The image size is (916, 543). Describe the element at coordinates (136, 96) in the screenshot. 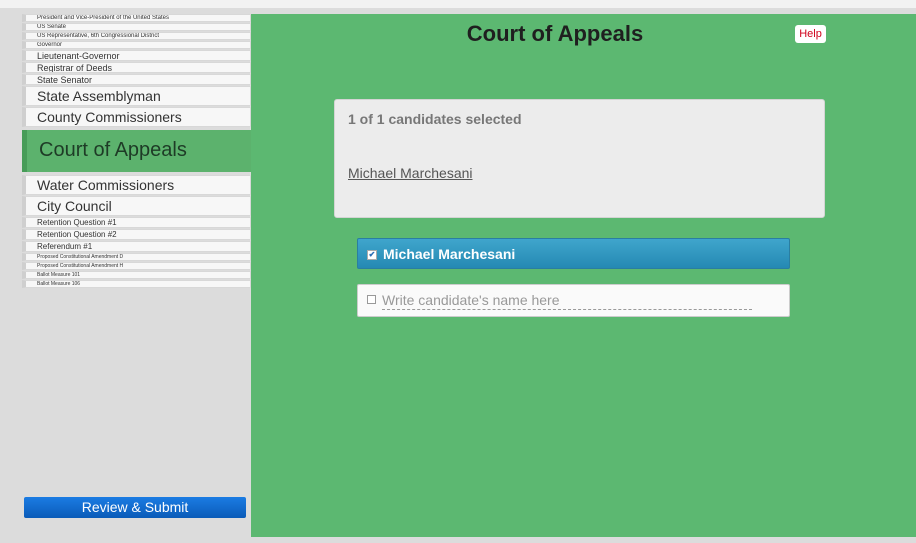

I see `sidebar-item-state-assemblyman: State Assemblyman` at that location.